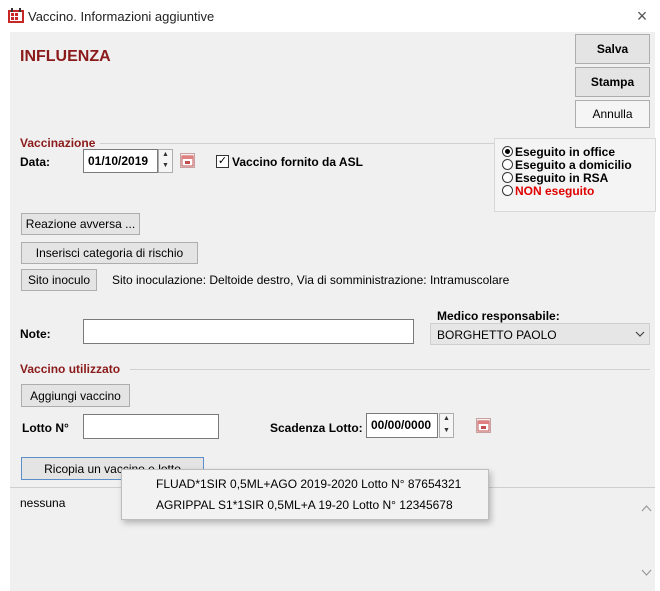 The width and height of the screenshot is (660, 591). I want to click on title-bar: Vaccino. Informazioni aggiuntive ×, so click(330, 16).